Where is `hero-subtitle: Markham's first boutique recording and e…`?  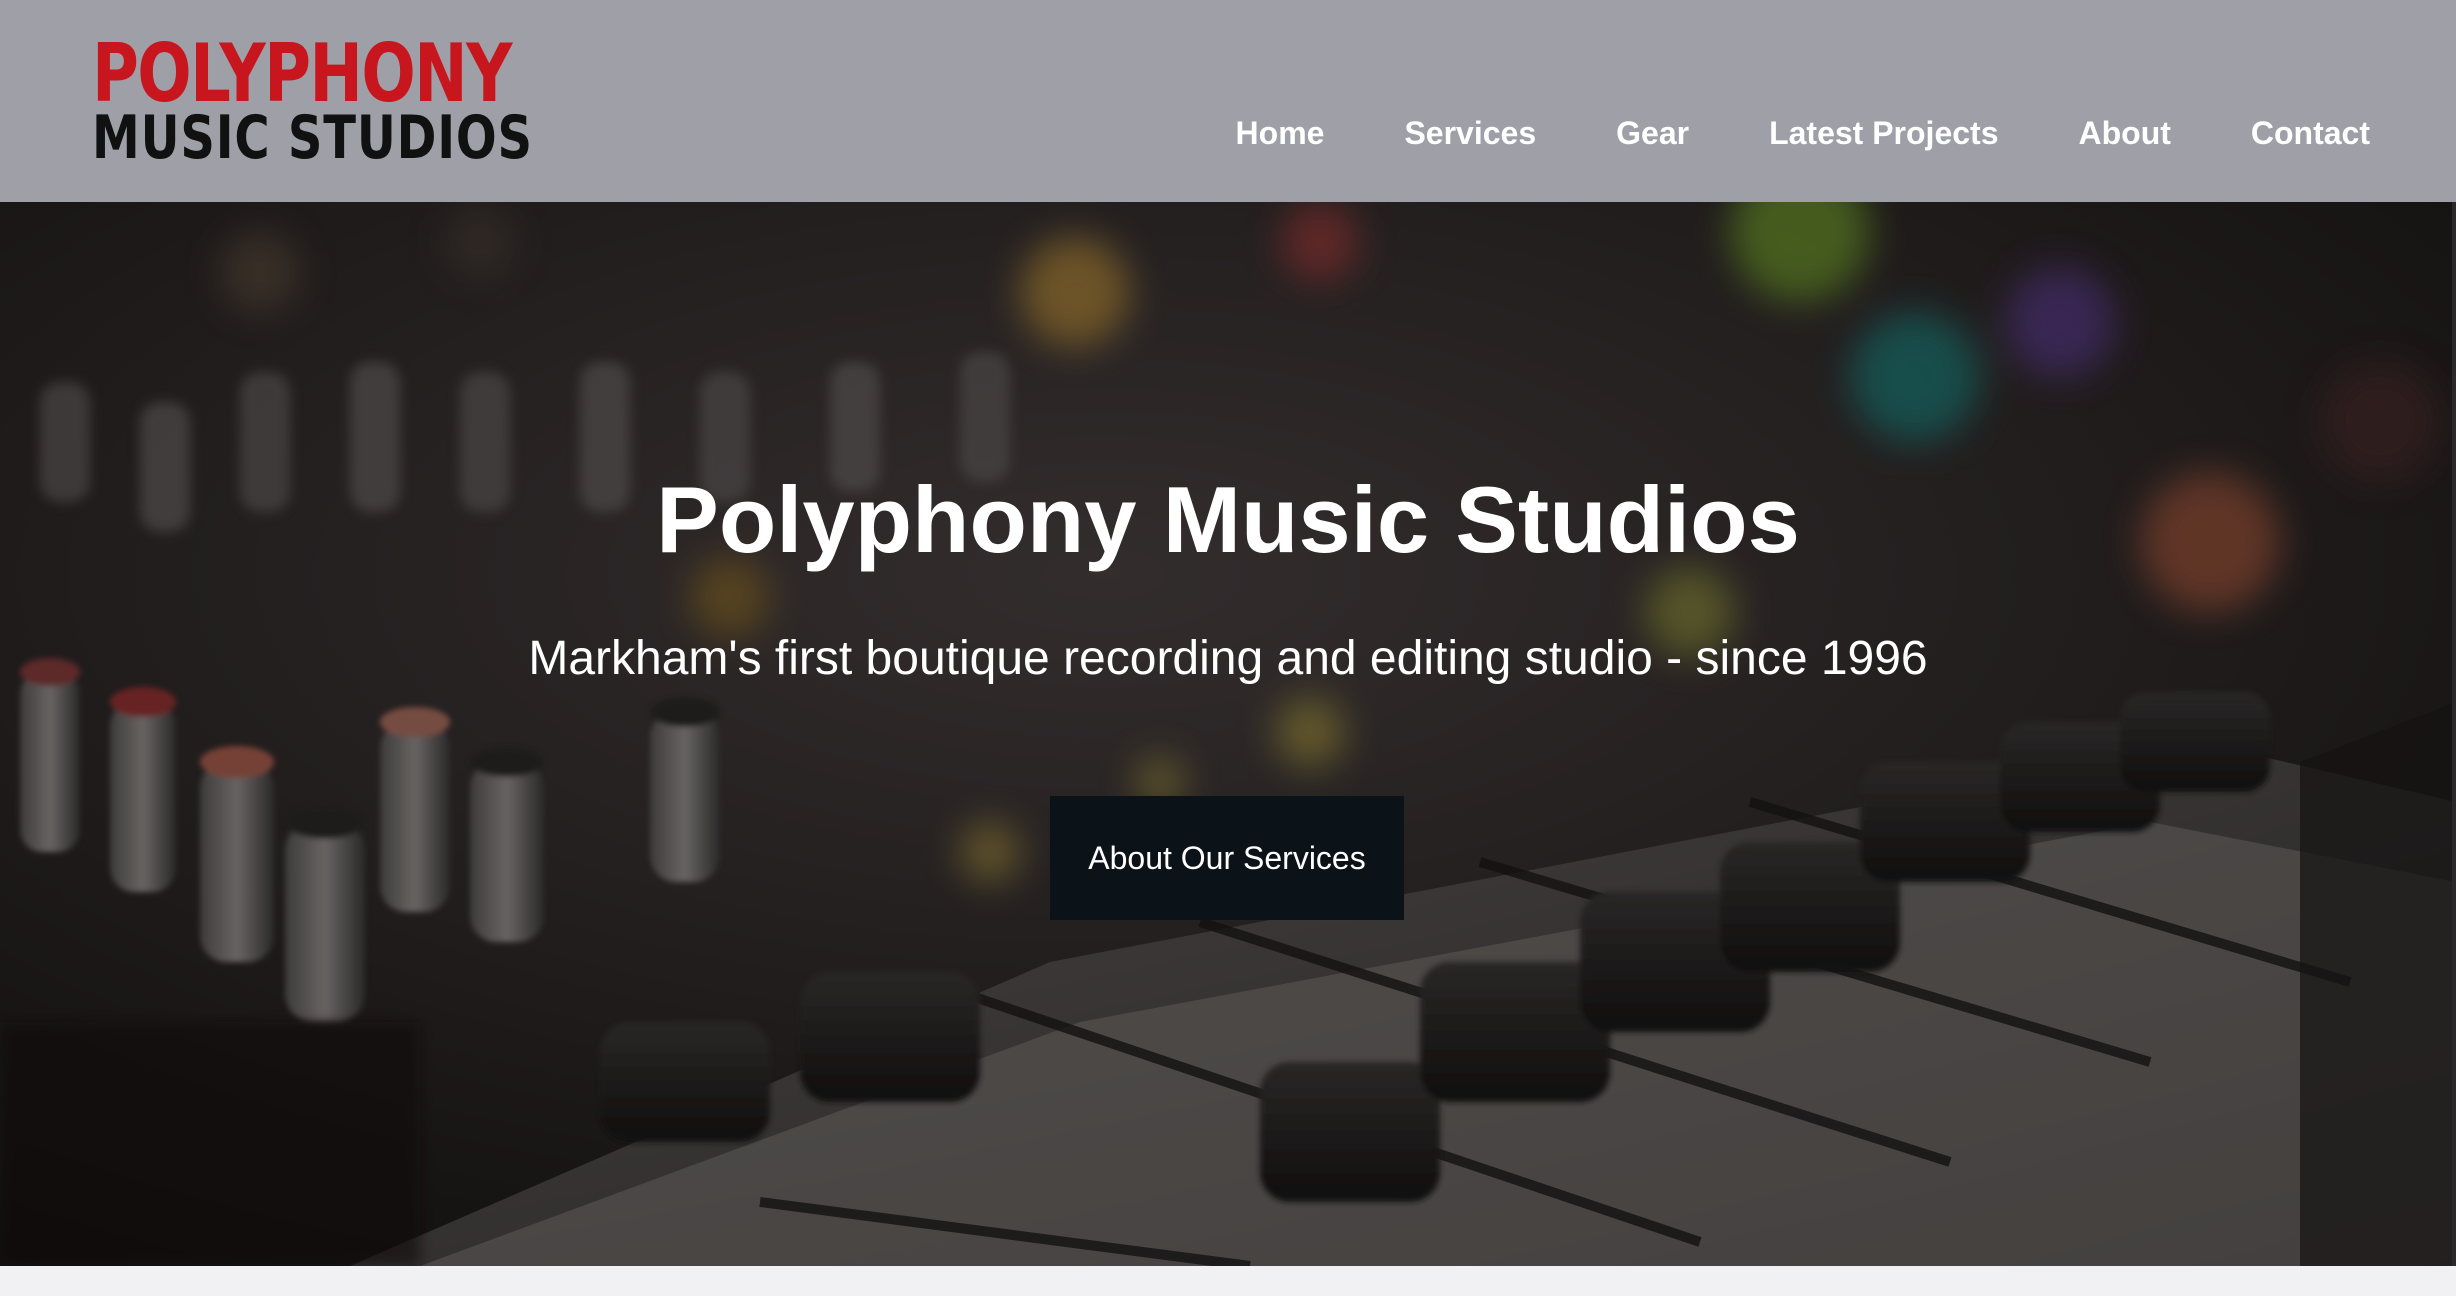 hero-subtitle: Markham's first boutique recording and e… is located at coordinates (1228, 658).